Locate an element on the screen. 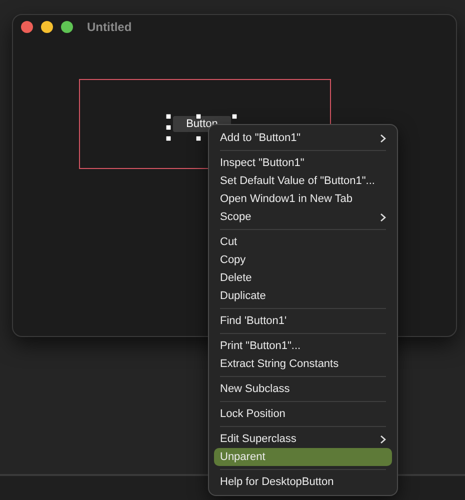 The image size is (465, 500). menu-item: Lock Position is located at coordinates (303, 414).